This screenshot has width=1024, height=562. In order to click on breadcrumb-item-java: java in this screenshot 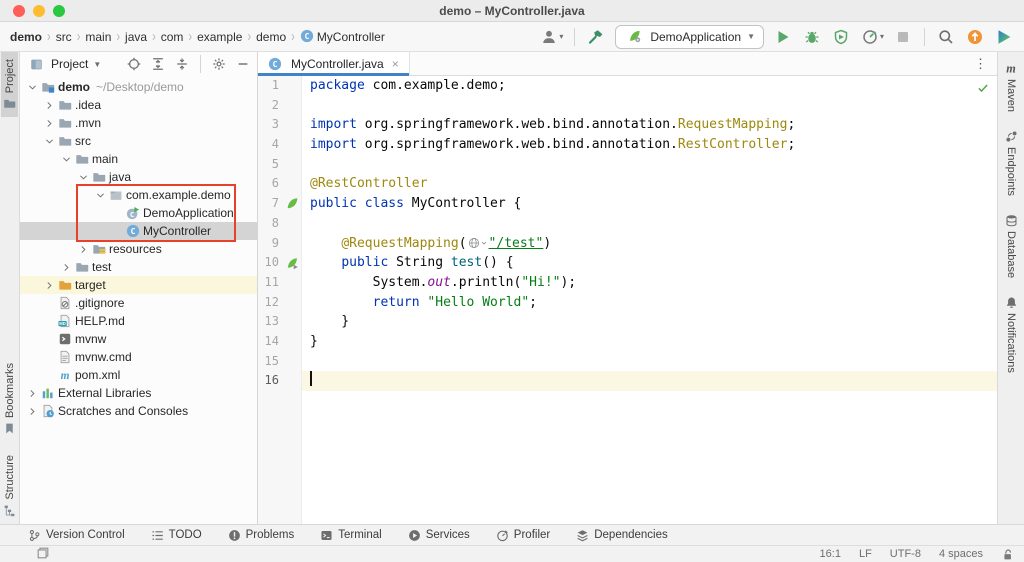, I will do `click(136, 37)`.